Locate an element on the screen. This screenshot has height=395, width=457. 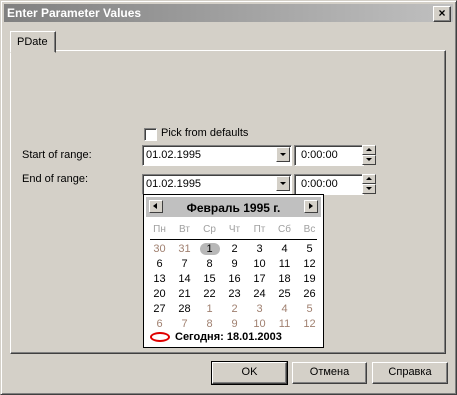
calendar-day: 26 is located at coordinates (309, 294).